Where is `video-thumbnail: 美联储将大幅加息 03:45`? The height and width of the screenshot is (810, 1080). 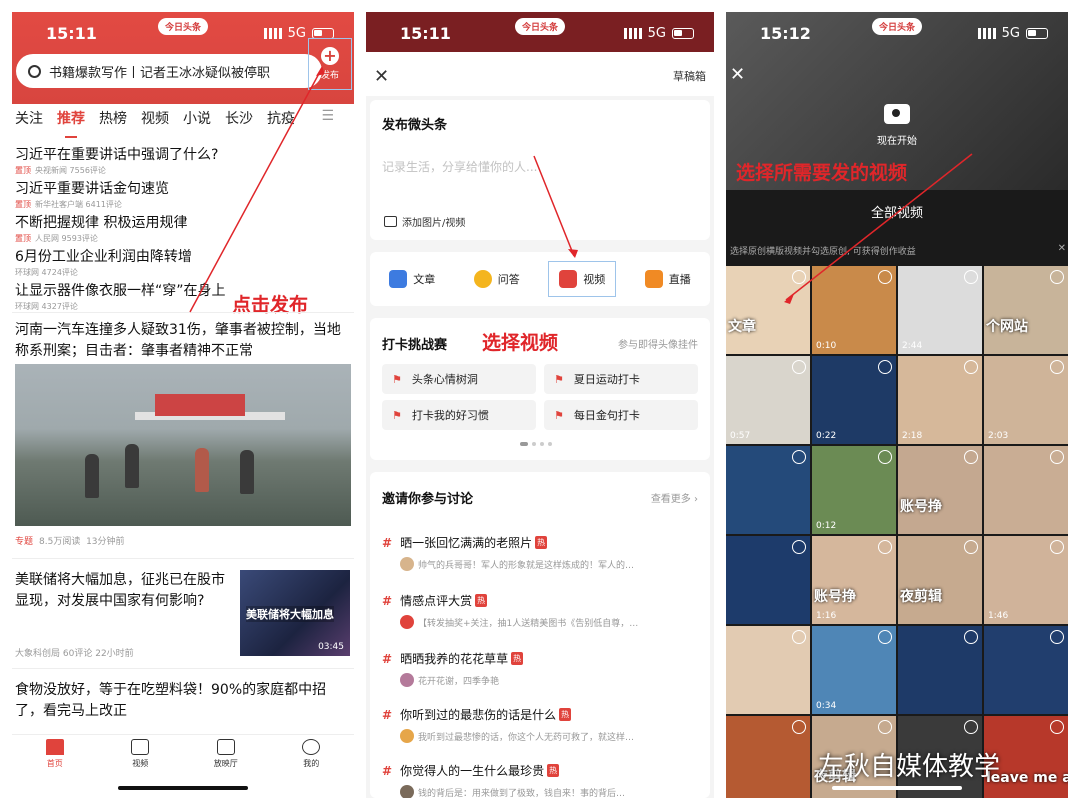
video-thumbnail: 美联储将大幅加息 03:45 is located at coordinates (295, 613).